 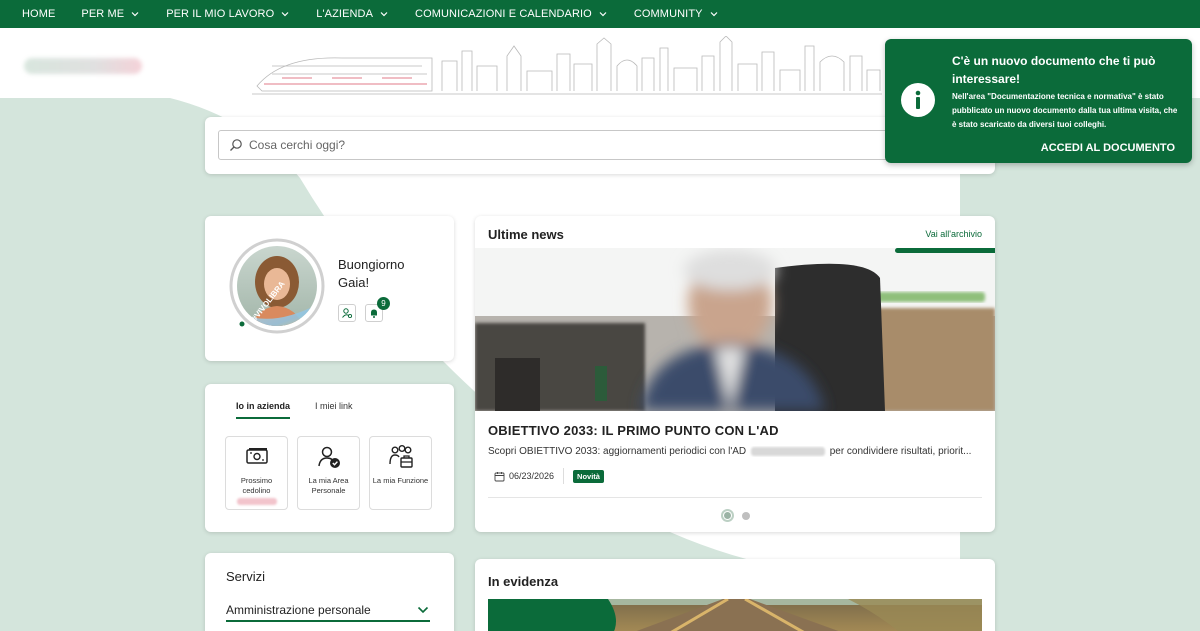 What do you see at coordinates (735, 329) in the screenshot?
I see `news-image` at bounding box center [735, 329].